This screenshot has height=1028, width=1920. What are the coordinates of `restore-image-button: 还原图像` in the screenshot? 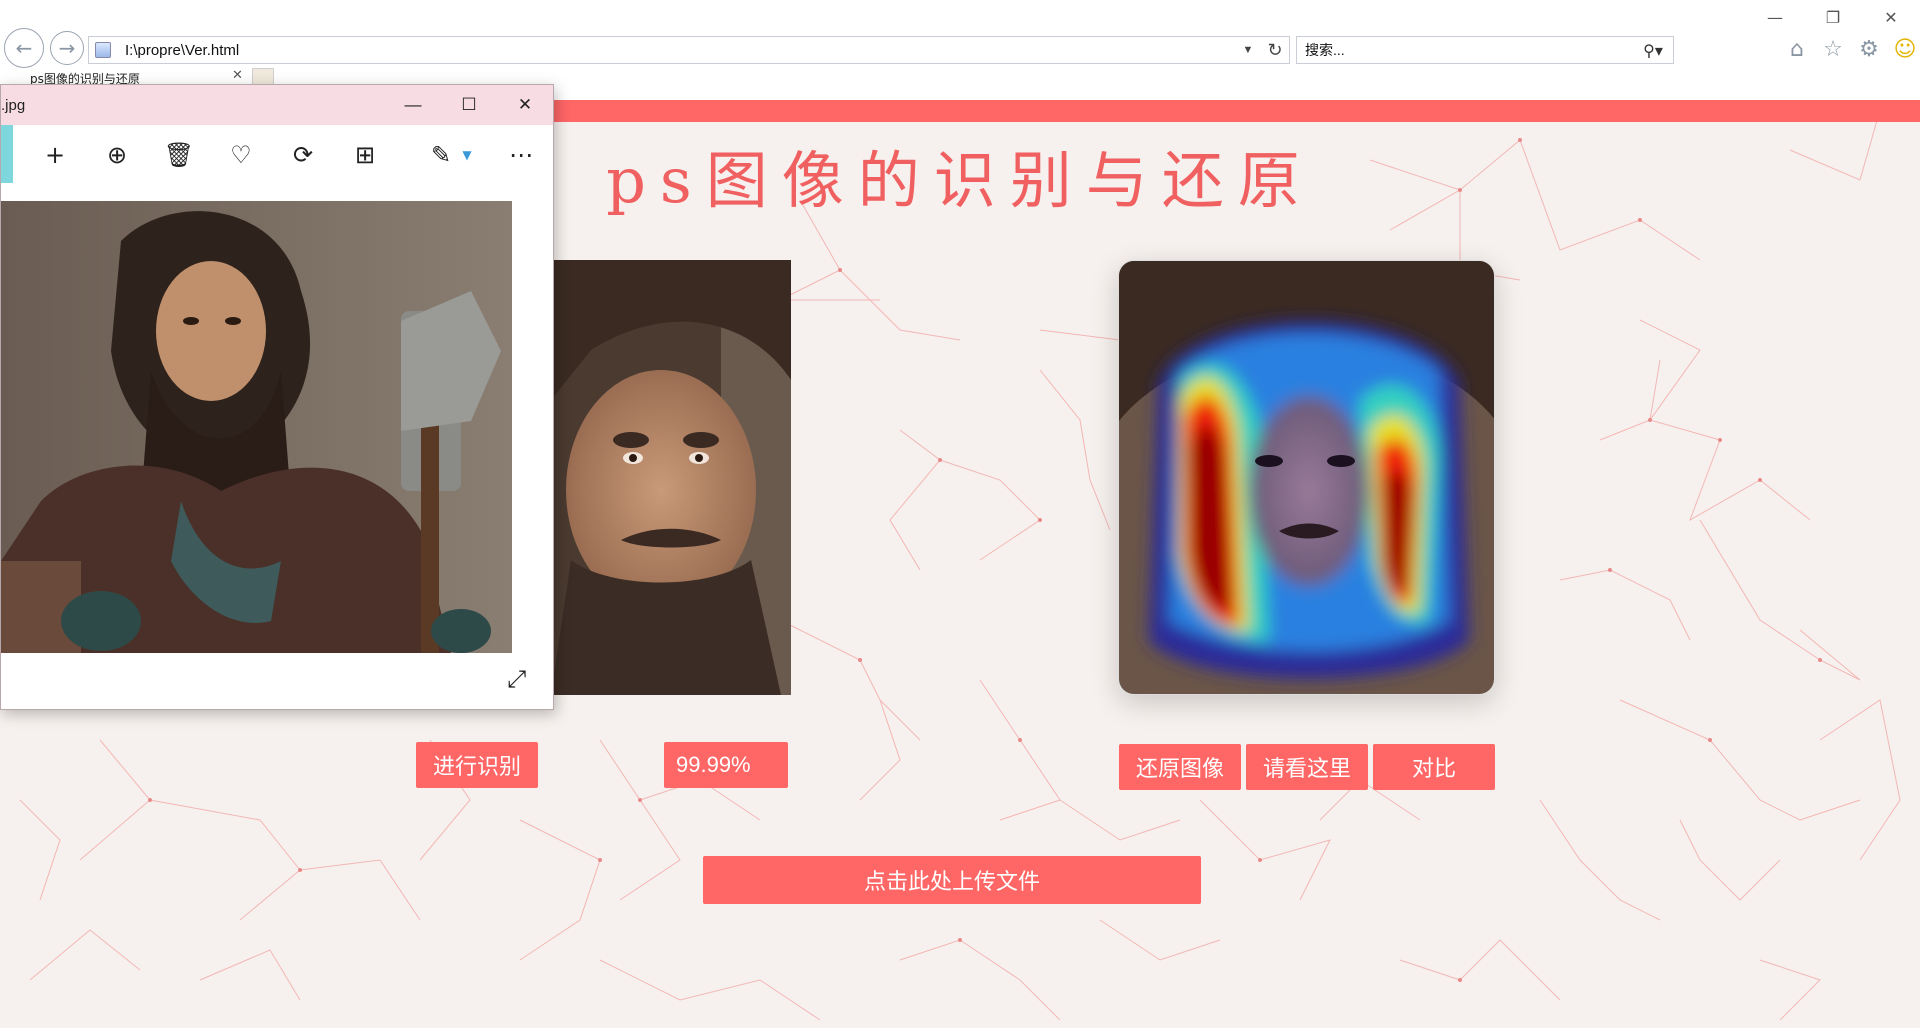 It's located at (1180, 767).